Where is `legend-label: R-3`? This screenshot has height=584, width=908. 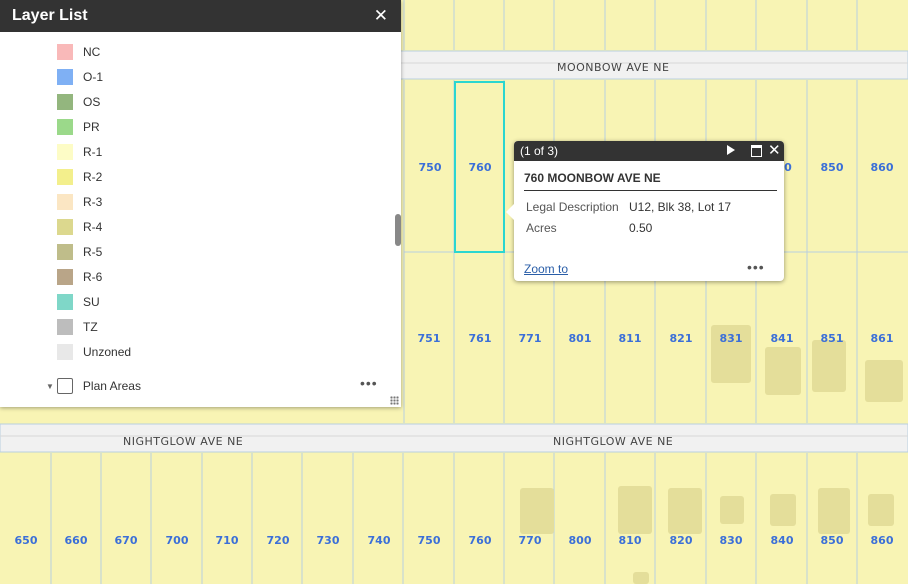
legend-label: R-3 is located at coordinates (93, 202).